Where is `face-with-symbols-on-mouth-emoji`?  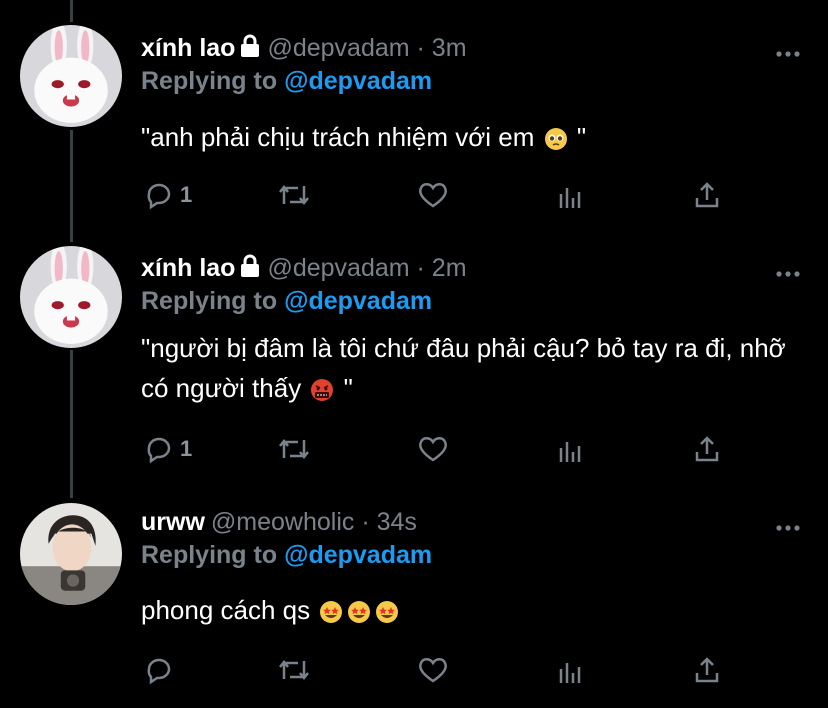
face-with-symbols-on-mouth-emoji is located at coordinates (322, 393).